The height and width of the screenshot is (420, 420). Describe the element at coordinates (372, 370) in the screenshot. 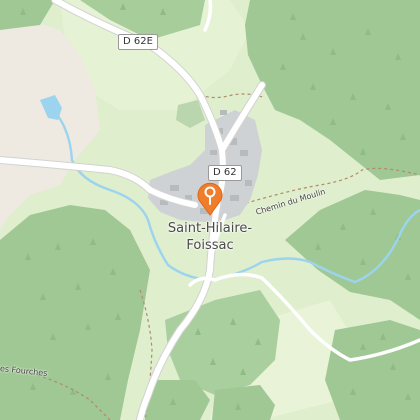

I see `forest-area` at that location.